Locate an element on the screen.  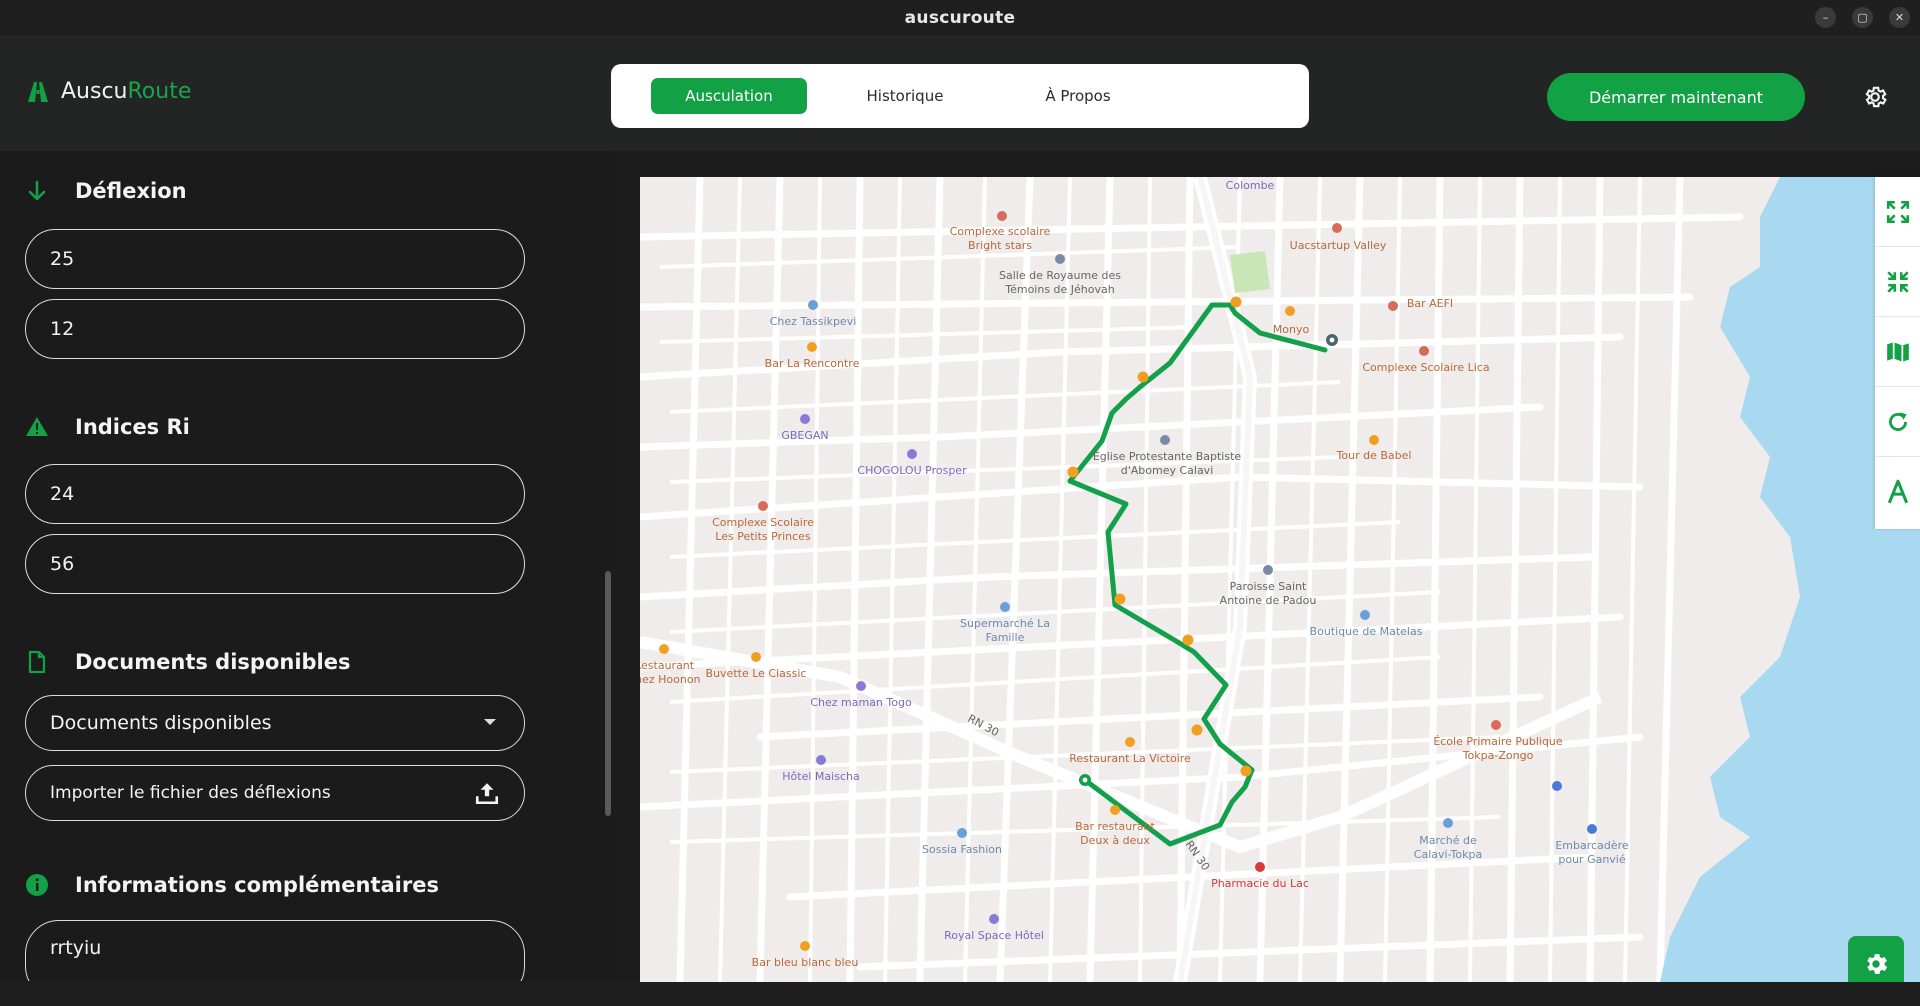
map-toolbar is located at coordinates (1897, 353).